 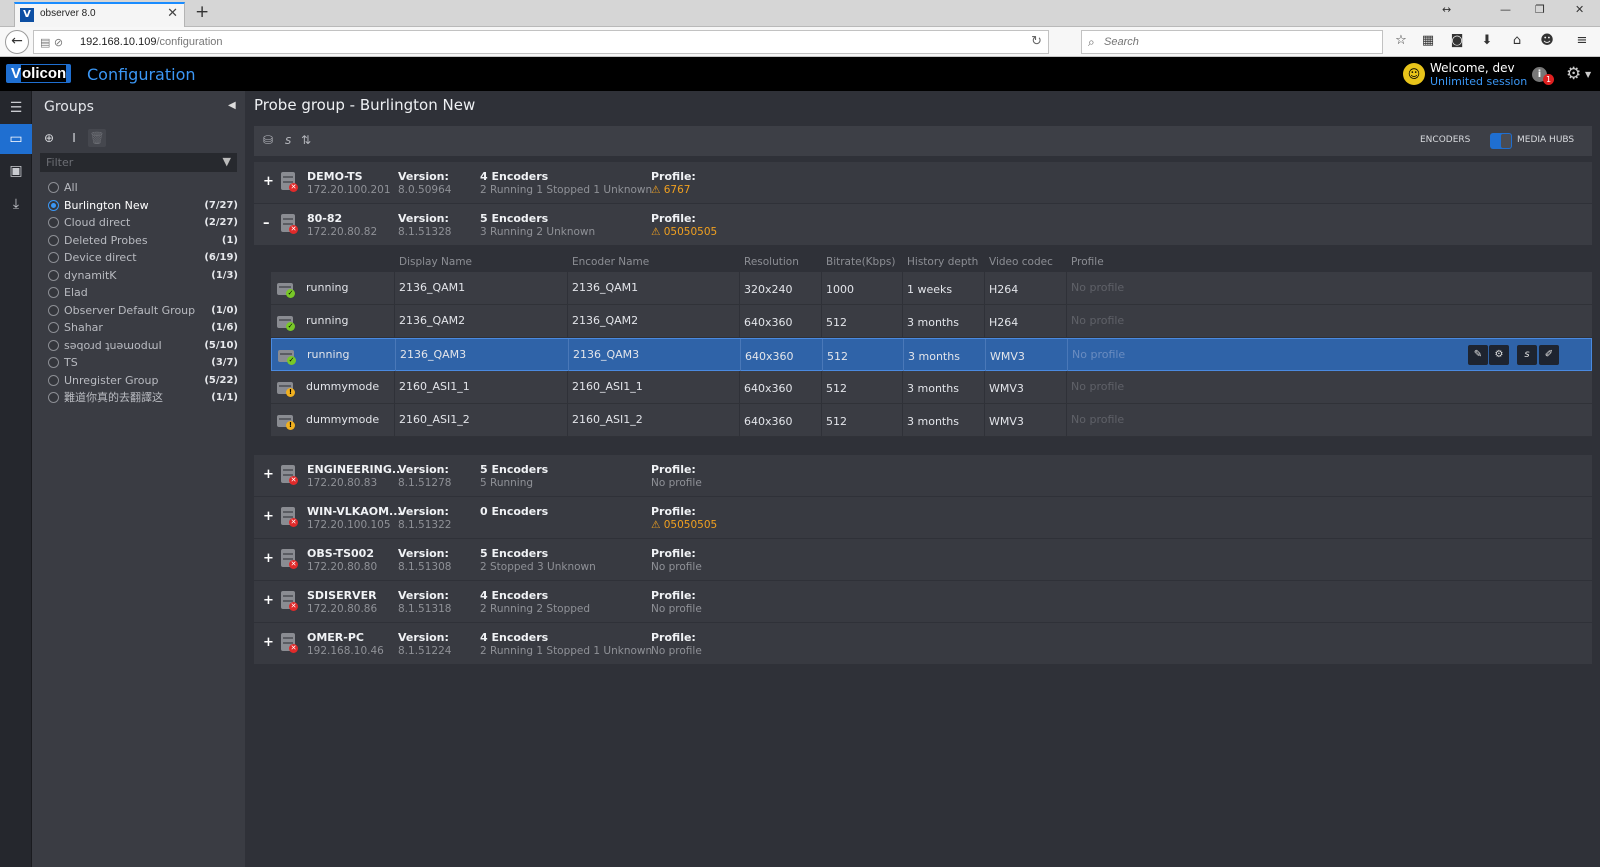 I want to click on url-text: 192.168.10.109/configuration, so click(x=151, y=42).